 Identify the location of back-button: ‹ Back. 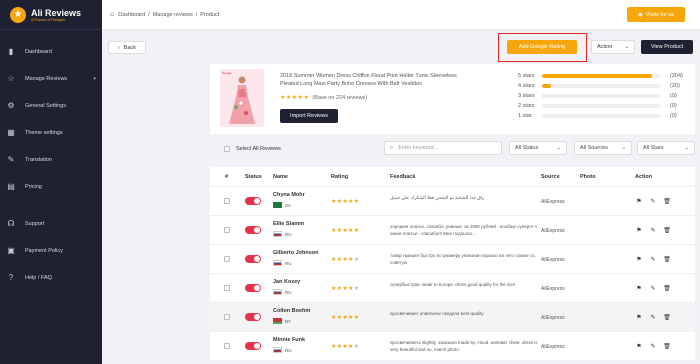
(127, 47).